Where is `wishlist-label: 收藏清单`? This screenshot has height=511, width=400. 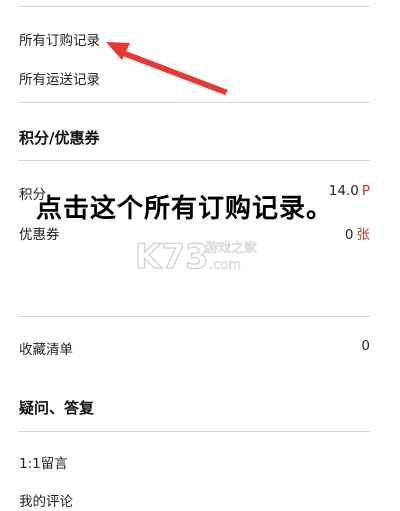 wishlist-label: 收藏清单 is located at coordinates (46, 348).